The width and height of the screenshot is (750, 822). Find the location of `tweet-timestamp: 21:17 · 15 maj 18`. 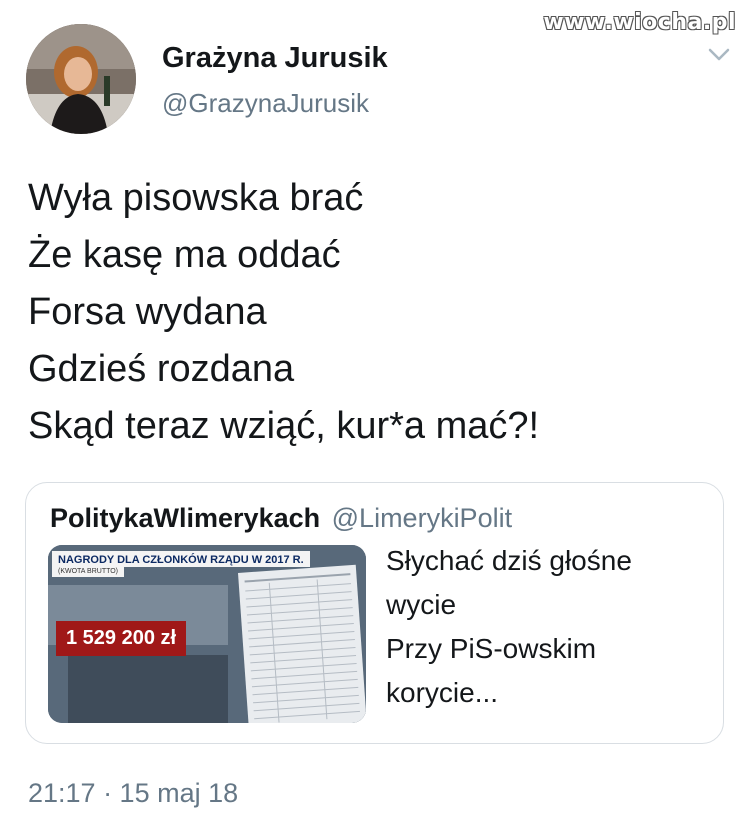

tweet-timestamp: 21:17 · 15 maj 18 is located at coordinates (133, 793).